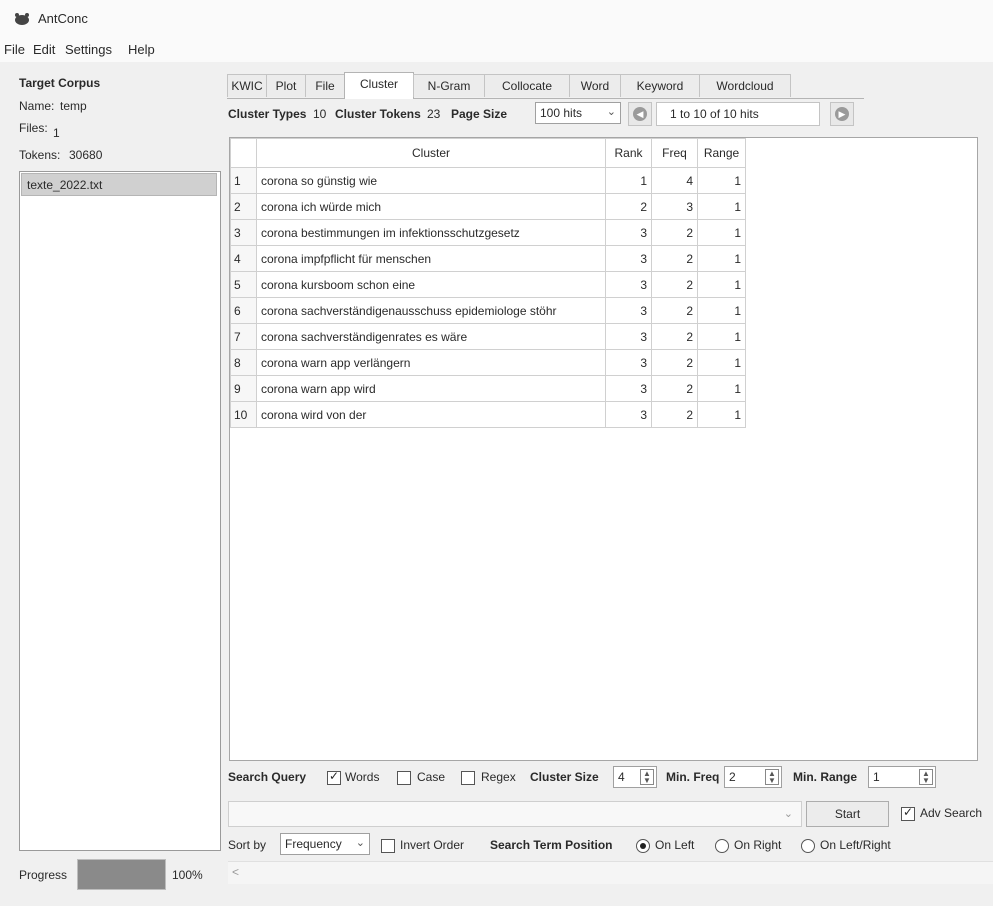 This screenshot has height=906, width=993. I want to click on horizontal-scrollbar: <, so click(610, 872).